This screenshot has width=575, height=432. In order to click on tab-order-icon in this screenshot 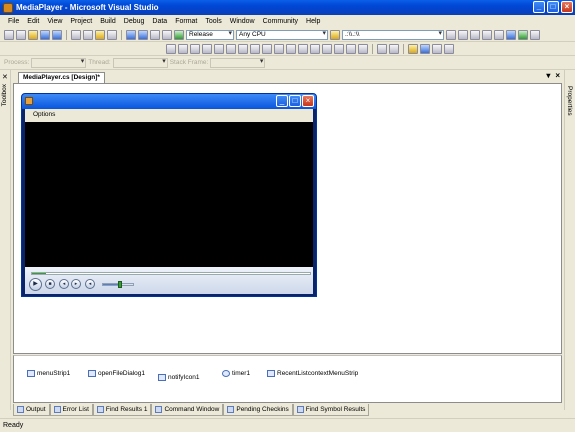, I will do `click(425, 48)`.